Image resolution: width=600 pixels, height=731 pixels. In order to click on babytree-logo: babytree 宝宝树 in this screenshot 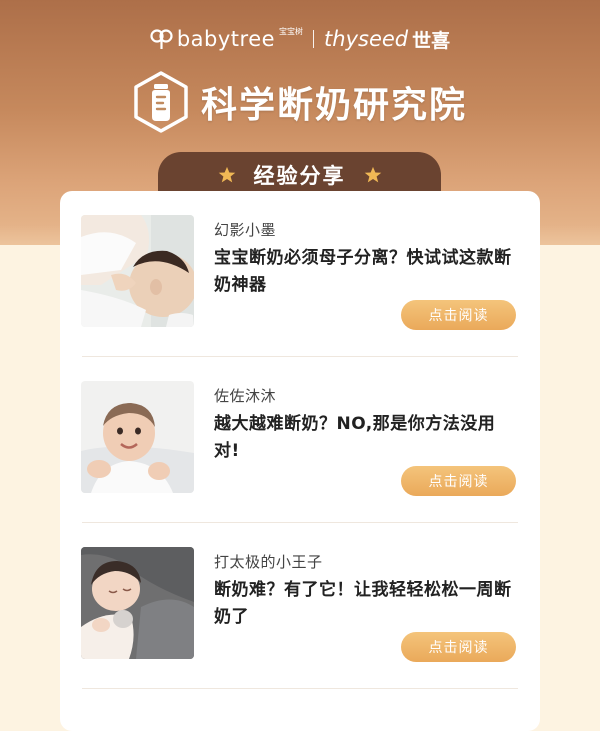, I will do `click(226, 39)`.